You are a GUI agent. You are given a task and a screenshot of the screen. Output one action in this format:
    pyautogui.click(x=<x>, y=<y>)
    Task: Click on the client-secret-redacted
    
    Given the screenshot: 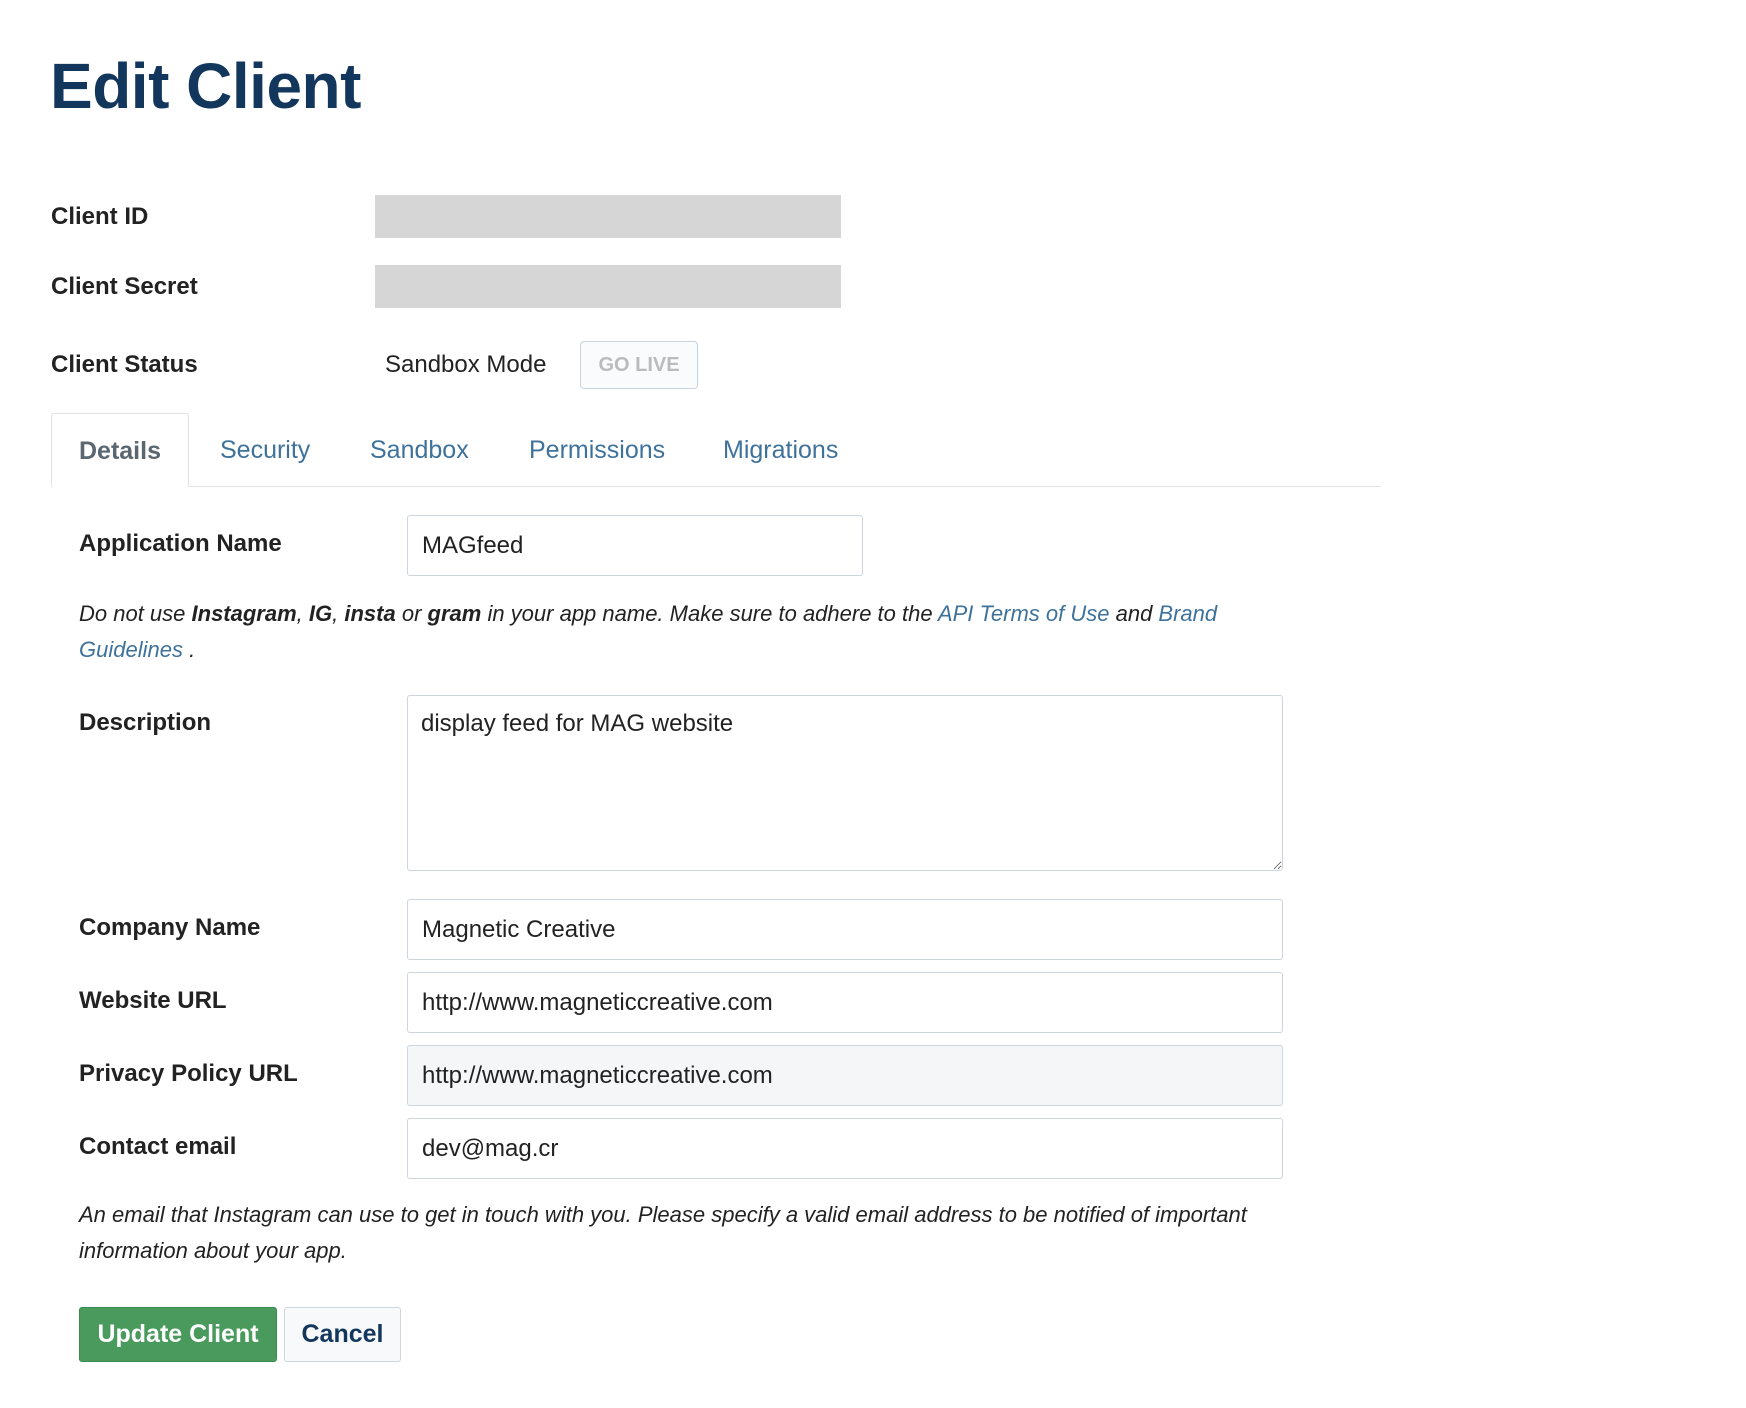 What is the action you would take?
    pyautogui.click(x=608, y=286)
    